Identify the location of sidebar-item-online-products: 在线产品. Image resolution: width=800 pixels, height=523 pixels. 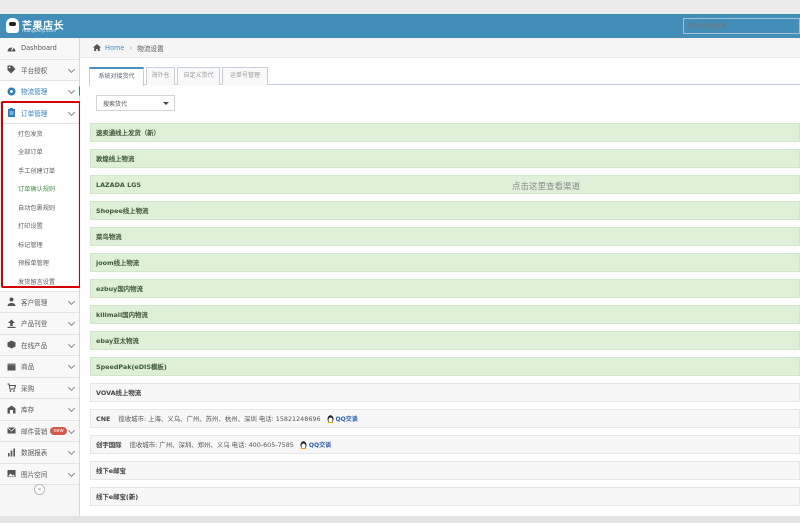
(39, 345).